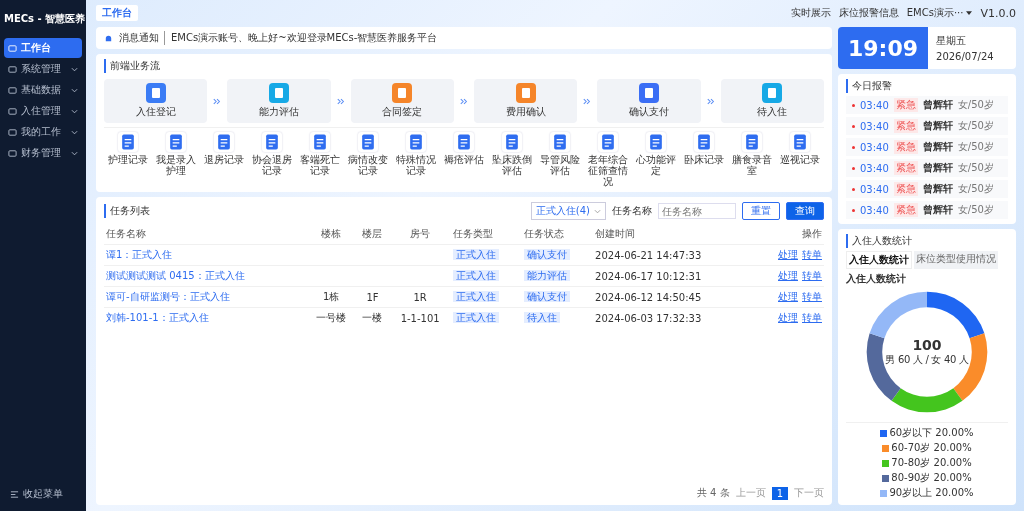  I want to click on record-shortcut: 褥疮评估, so click(464, 159).